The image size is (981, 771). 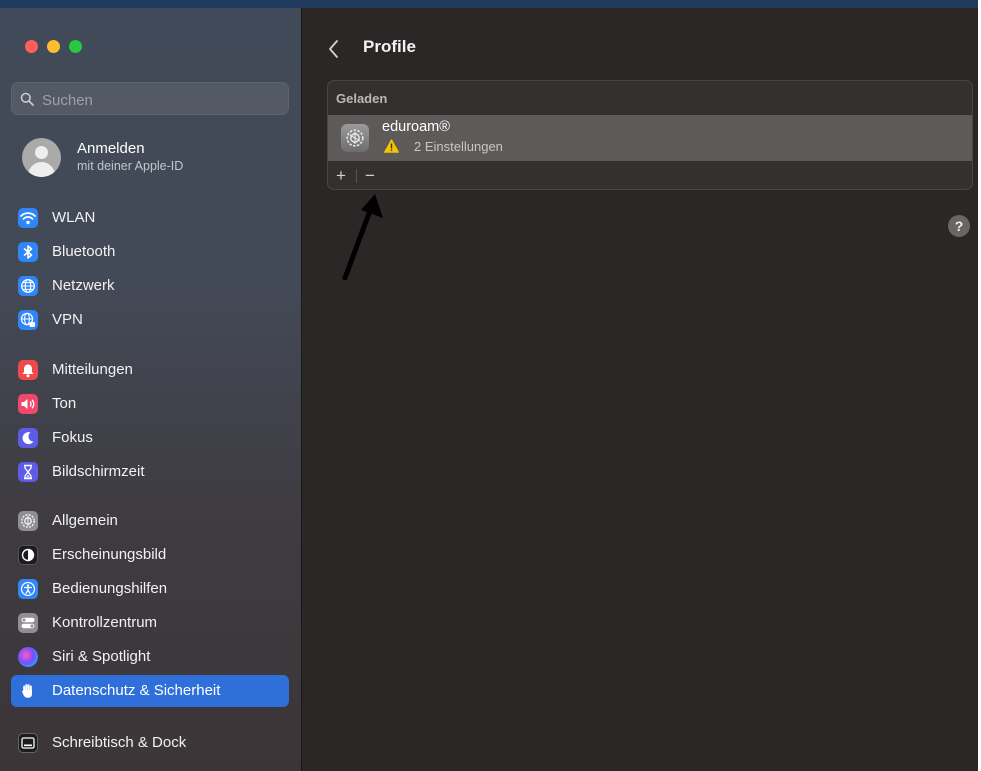 I want to click on sidebar-item-label: Allgemein, so click(x=85, y=520).